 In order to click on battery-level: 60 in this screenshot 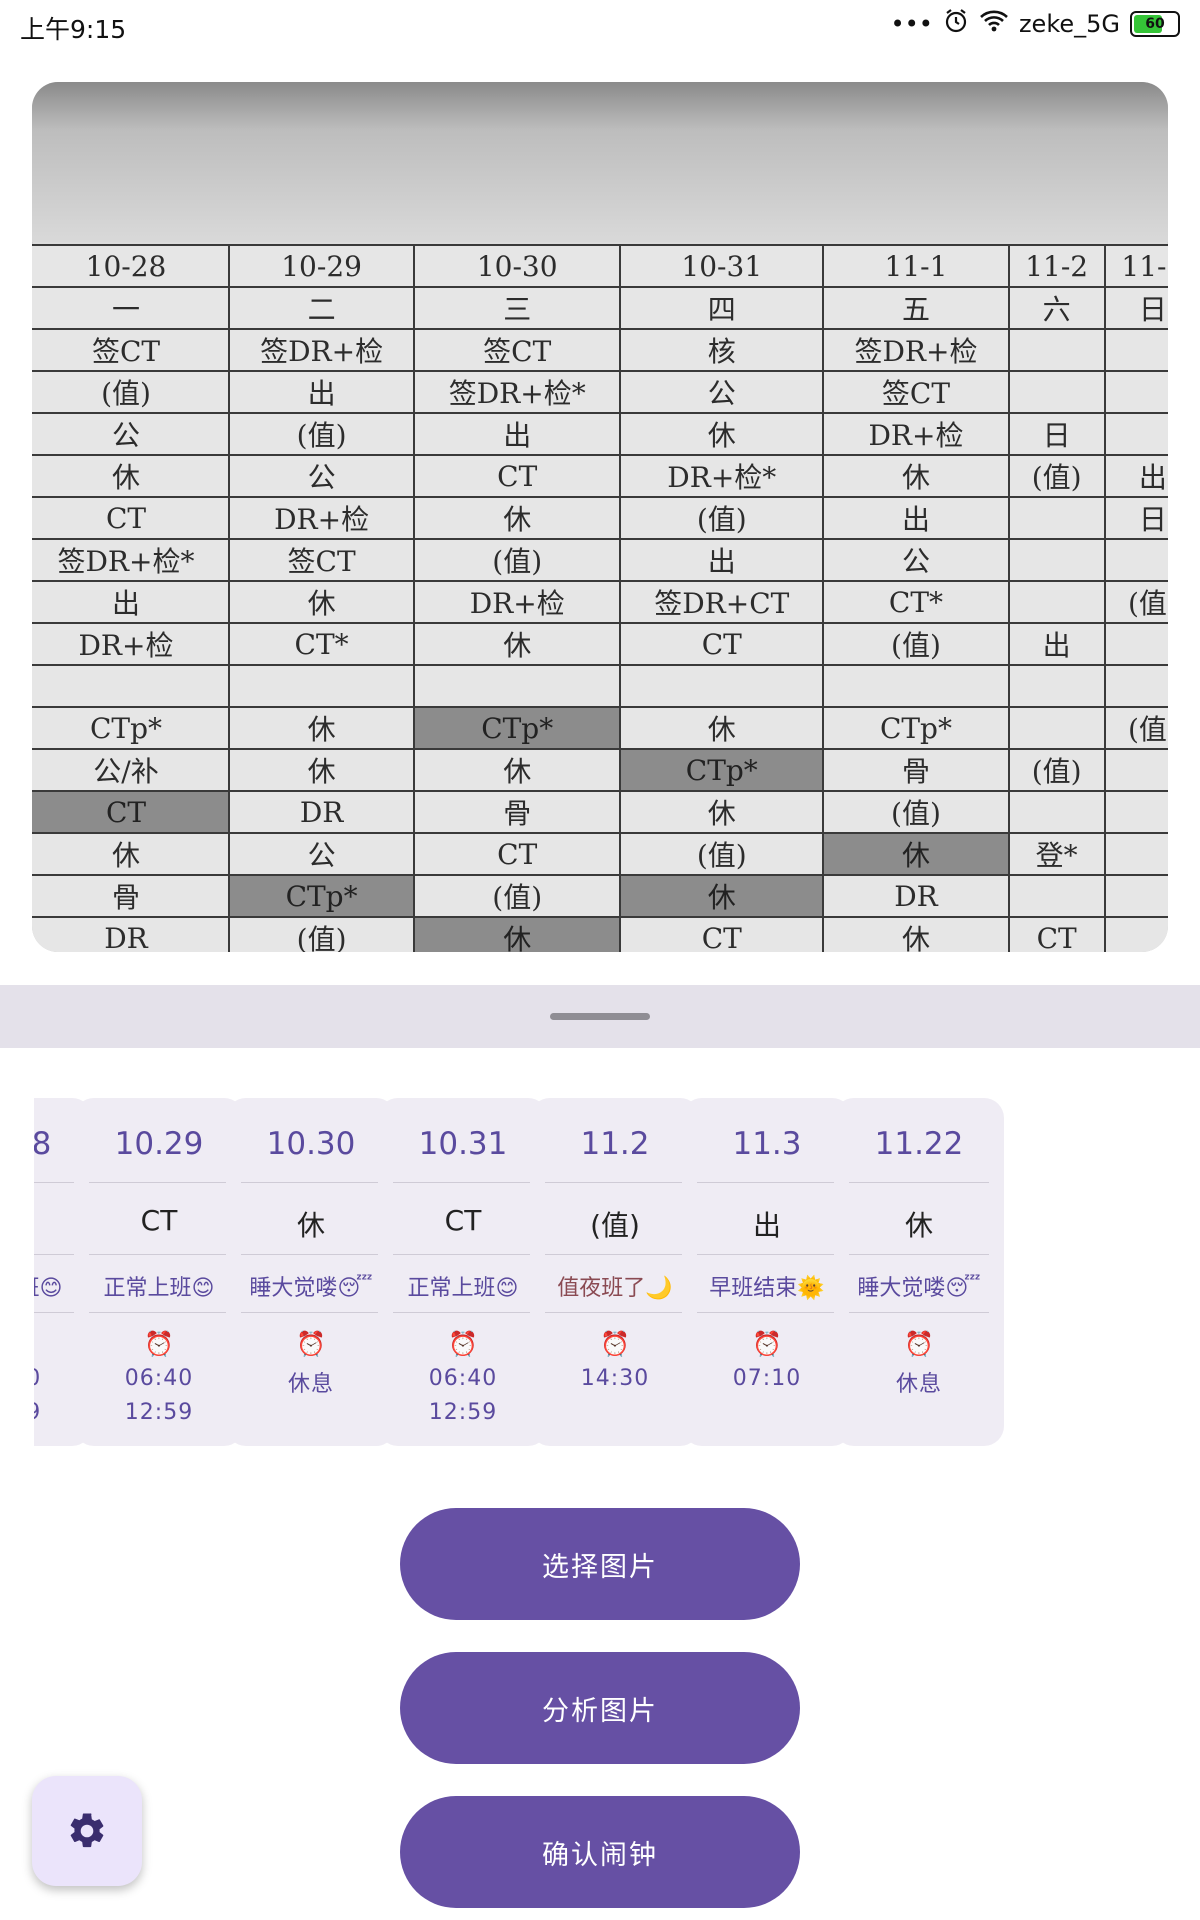, I will do `click(1155, 24)`.